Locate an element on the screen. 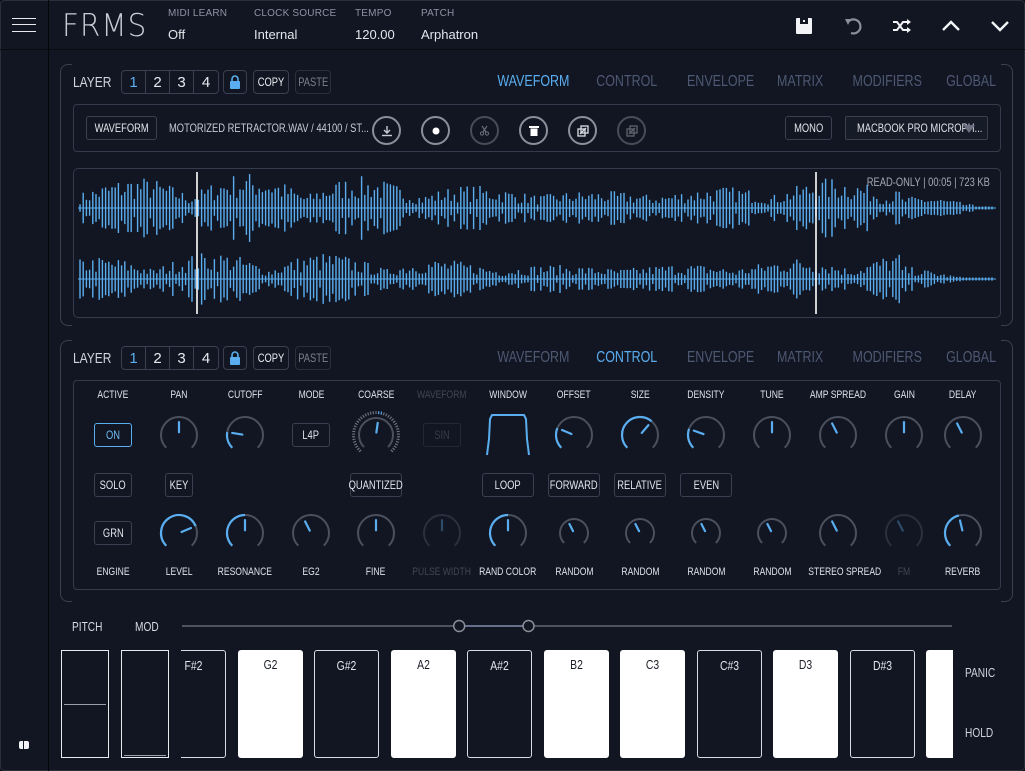  piano-key-a2: A2 is located at coordinates (423, 704).